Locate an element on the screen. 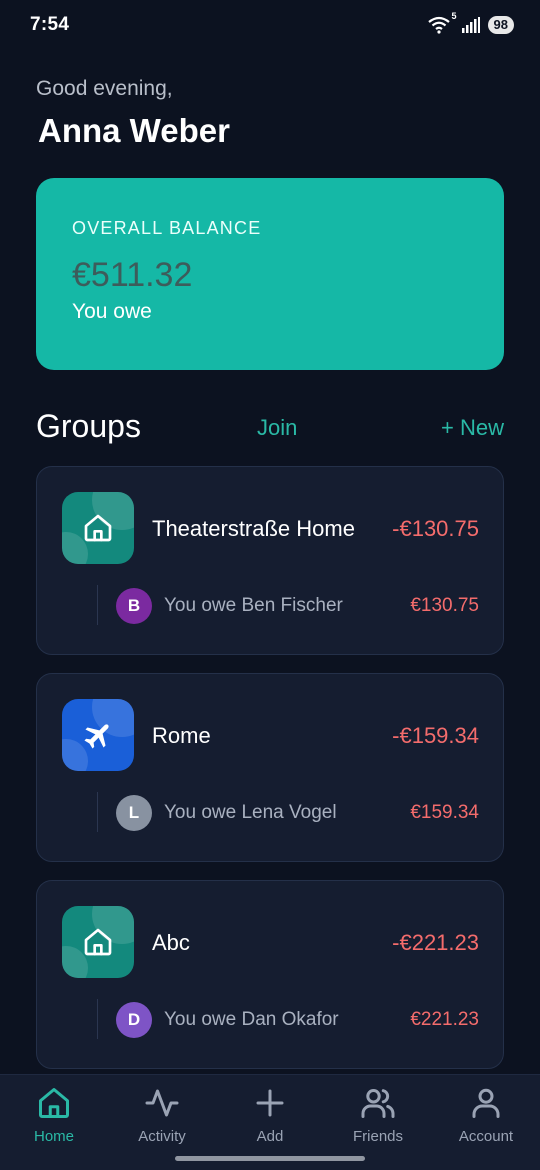  nav-account: Account is located at coordinates (486, 1115).